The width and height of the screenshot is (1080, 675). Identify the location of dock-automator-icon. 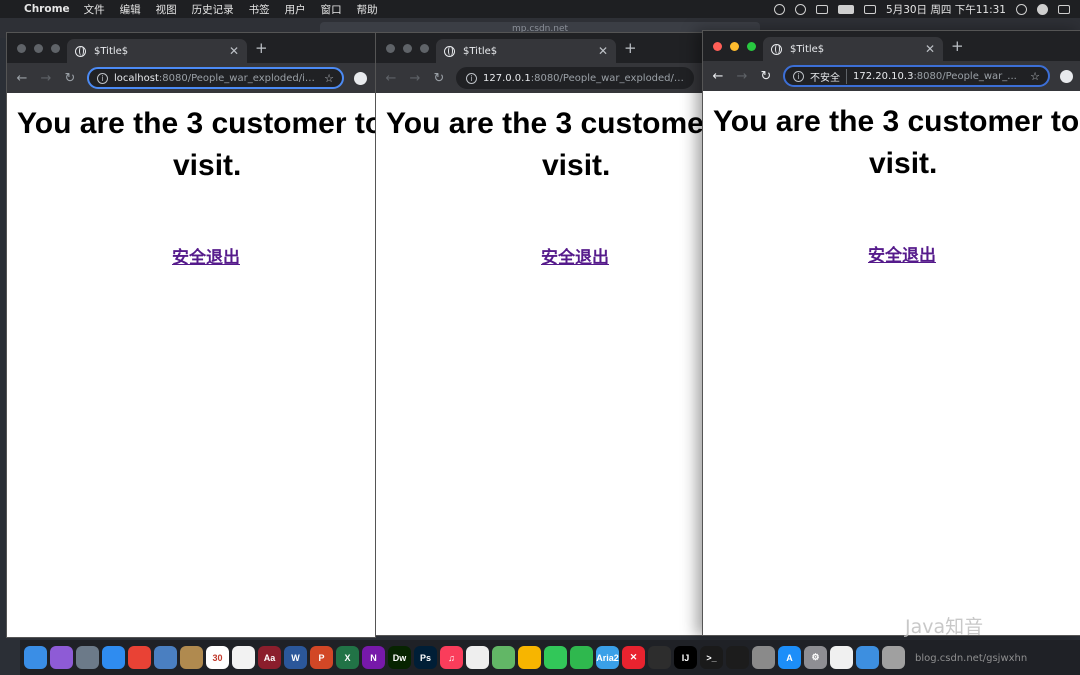
(763, 657).